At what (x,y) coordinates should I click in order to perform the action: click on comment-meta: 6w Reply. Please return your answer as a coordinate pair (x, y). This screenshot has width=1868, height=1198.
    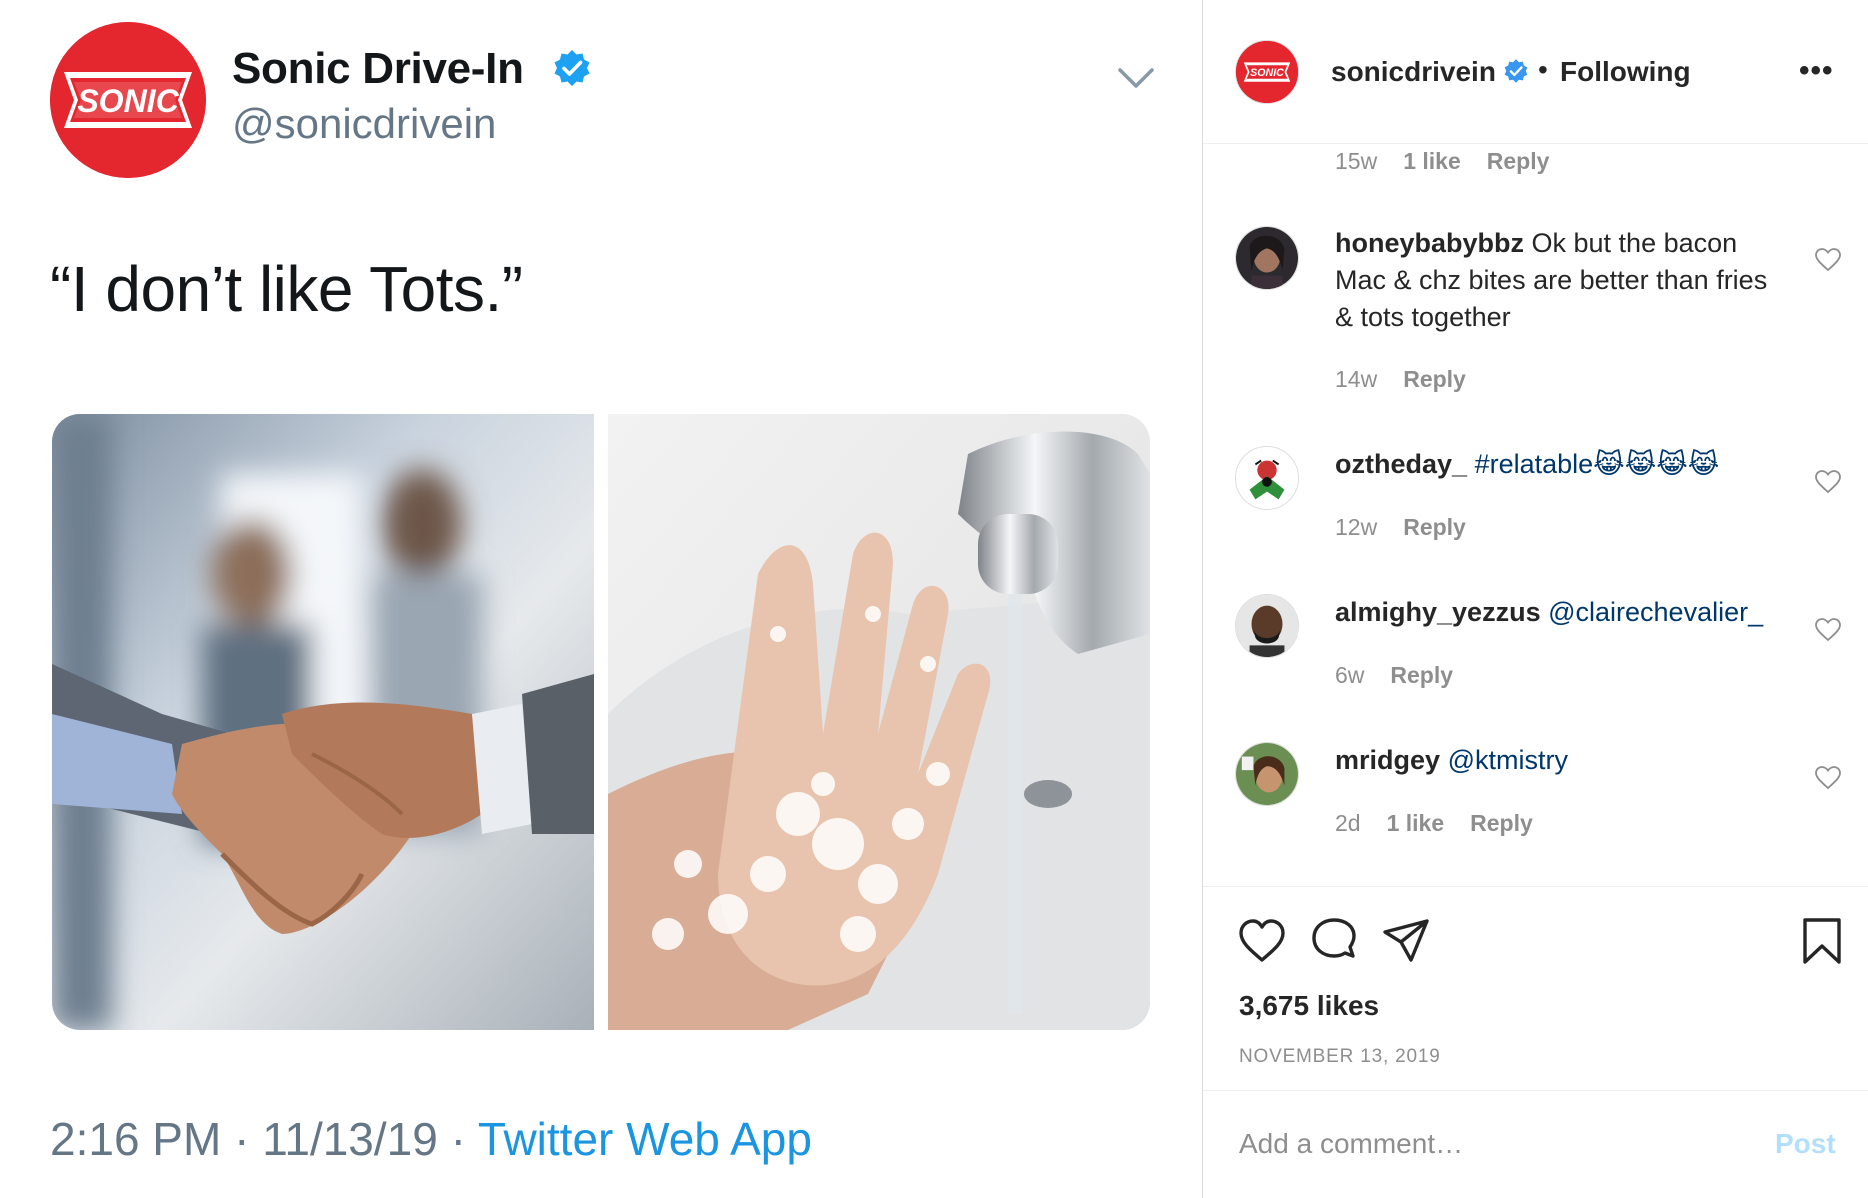
    Looking at the image, I should click on (1407, 675).